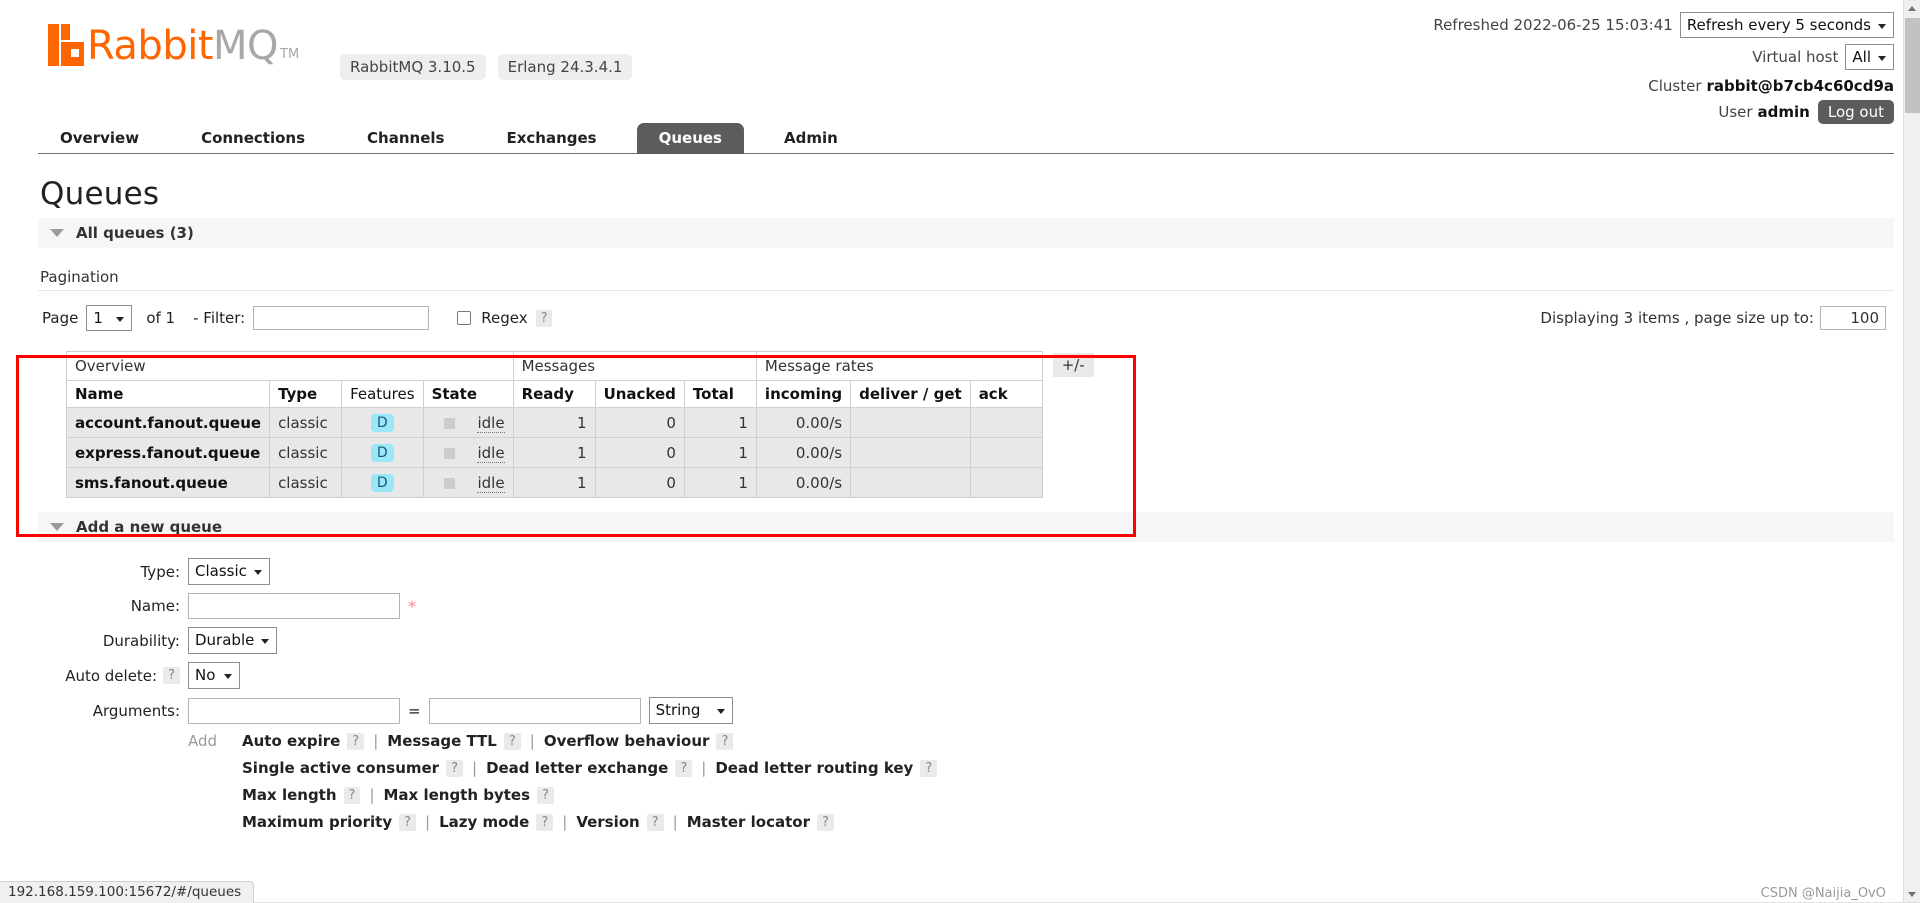  I want to click on preset-single-active-consumer: Single active consumer, so click(340, 768).